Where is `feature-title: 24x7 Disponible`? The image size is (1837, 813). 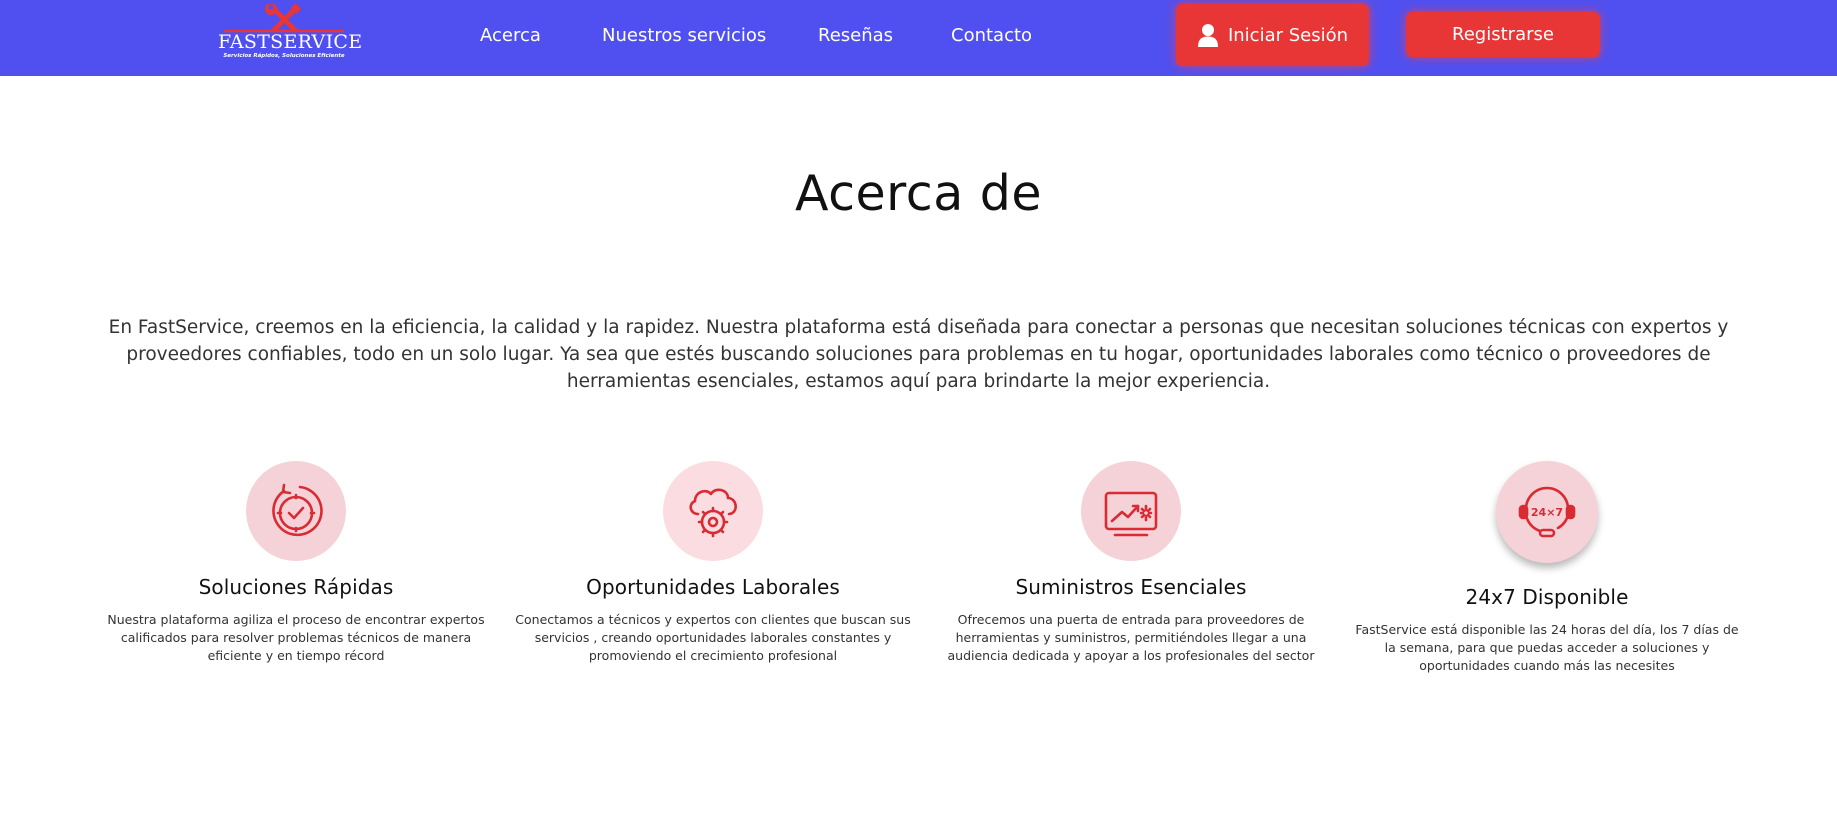 feature-title: 24x7 Disponible is located at coordinates (1547, 597).